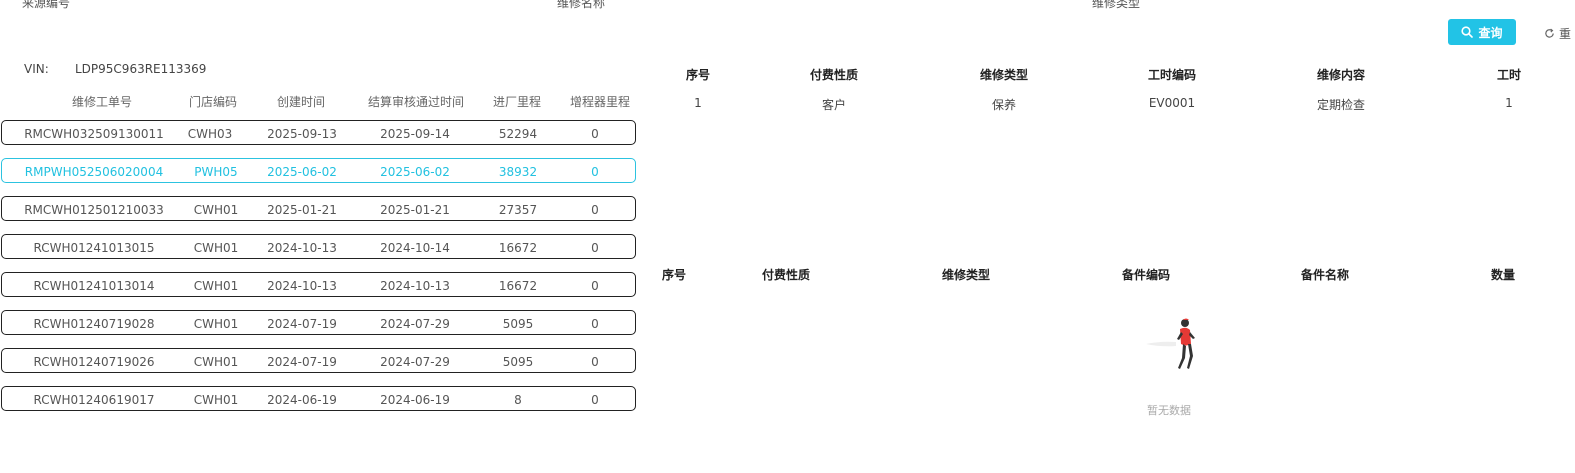 The width and height of the screenshot is (1575, 473). Describe the element at coordinates (415, 248) in the screenshot. I see `settle-time: 2024-10-14` at that location.